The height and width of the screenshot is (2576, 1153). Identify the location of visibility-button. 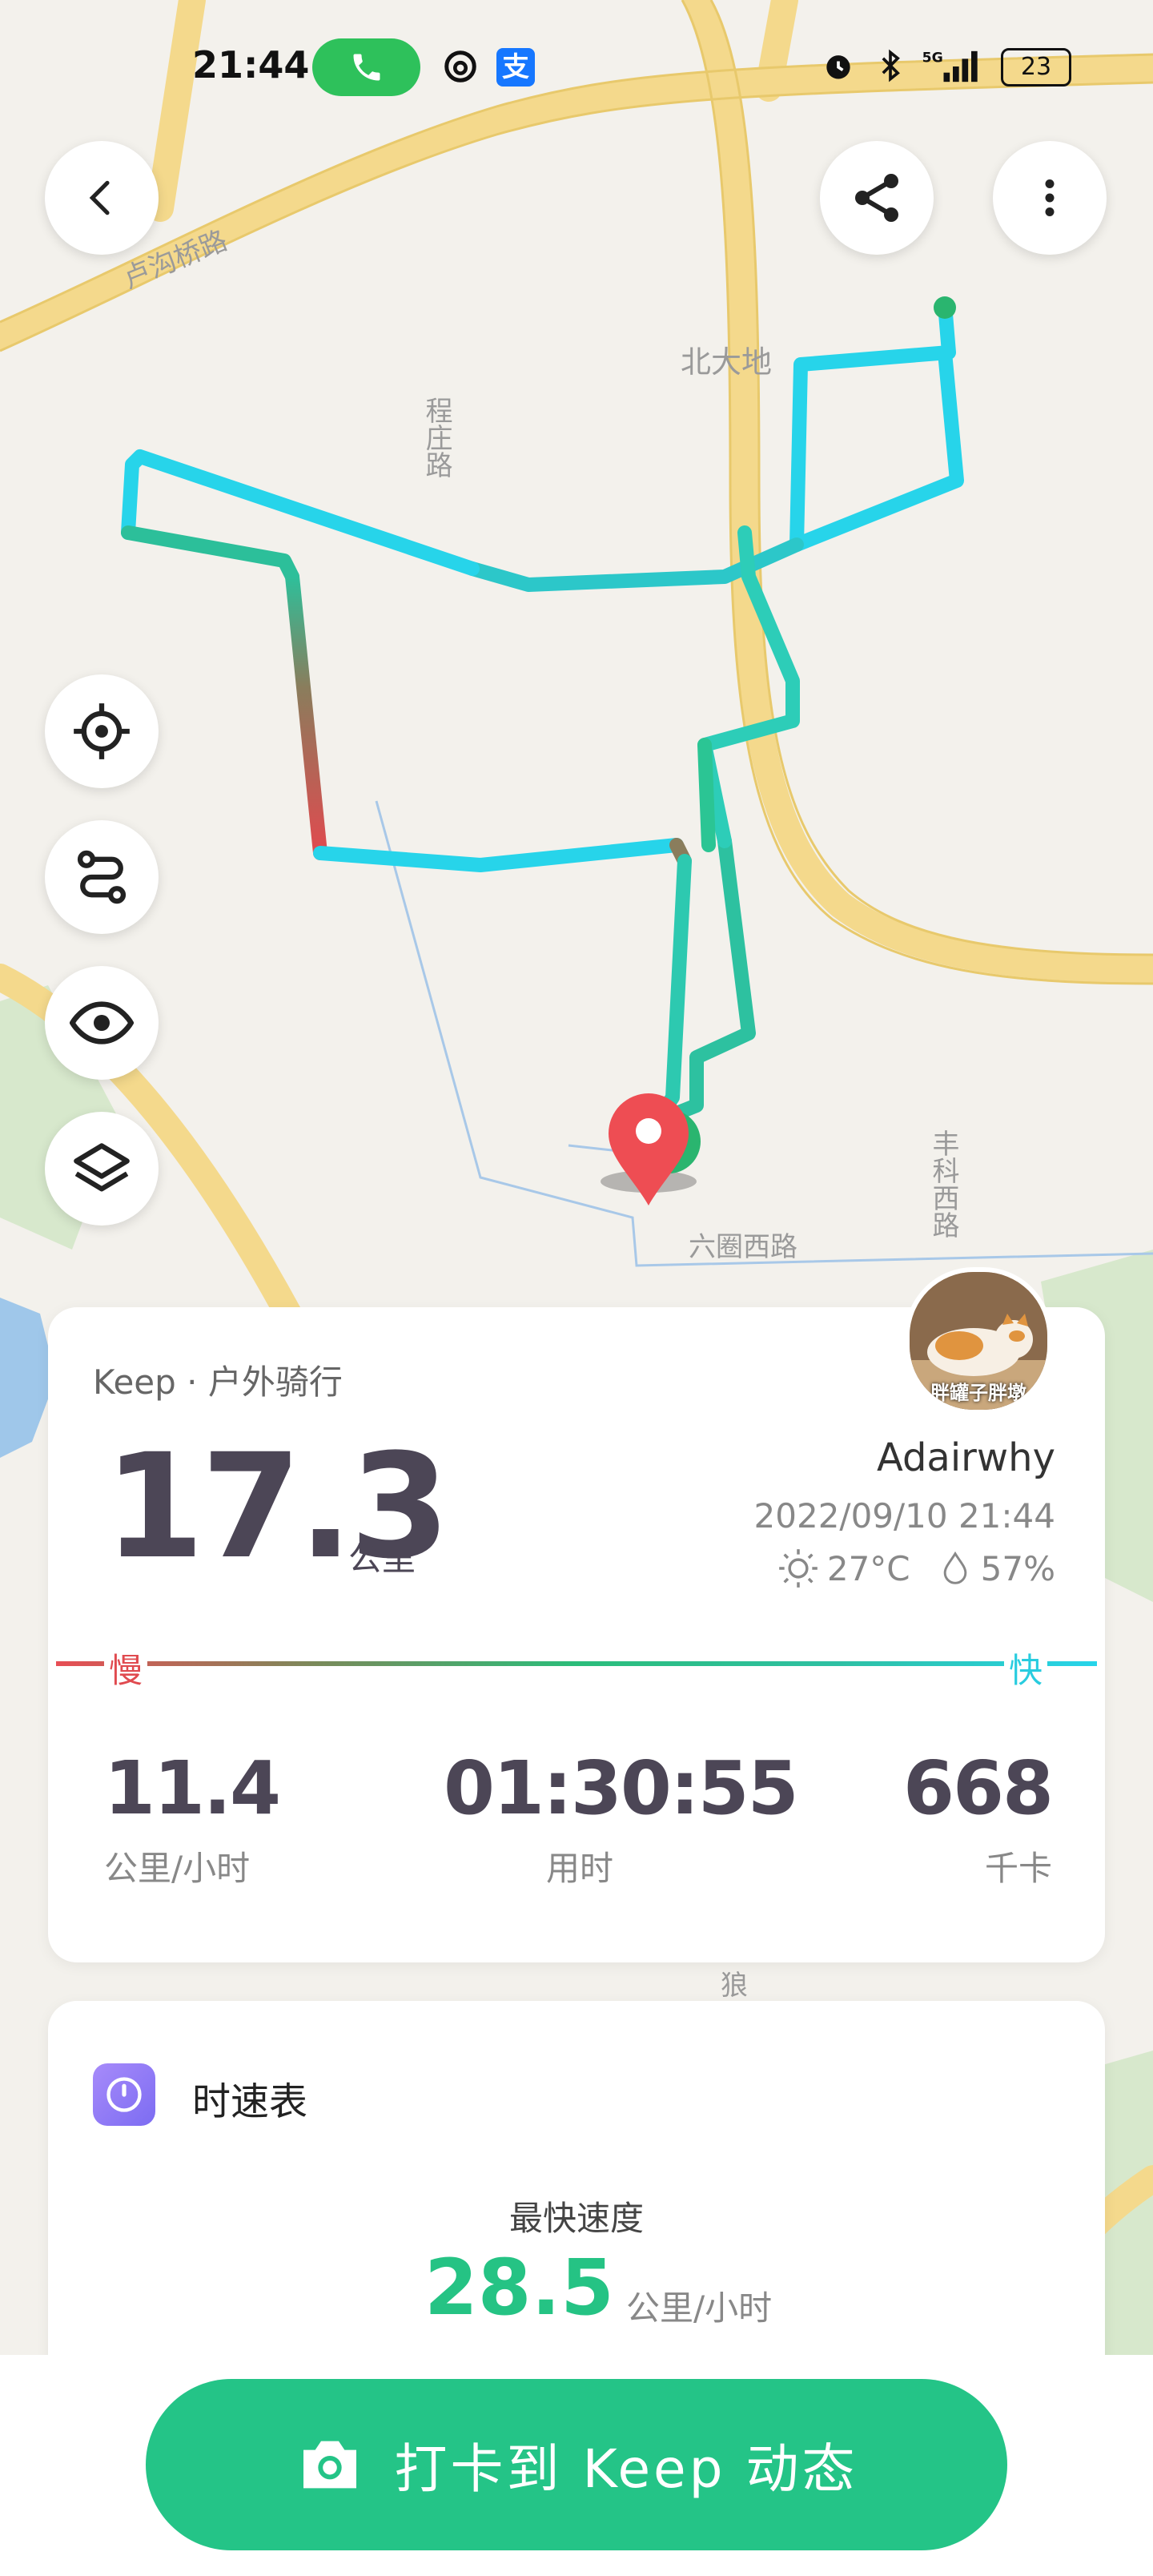
(102, 1023).